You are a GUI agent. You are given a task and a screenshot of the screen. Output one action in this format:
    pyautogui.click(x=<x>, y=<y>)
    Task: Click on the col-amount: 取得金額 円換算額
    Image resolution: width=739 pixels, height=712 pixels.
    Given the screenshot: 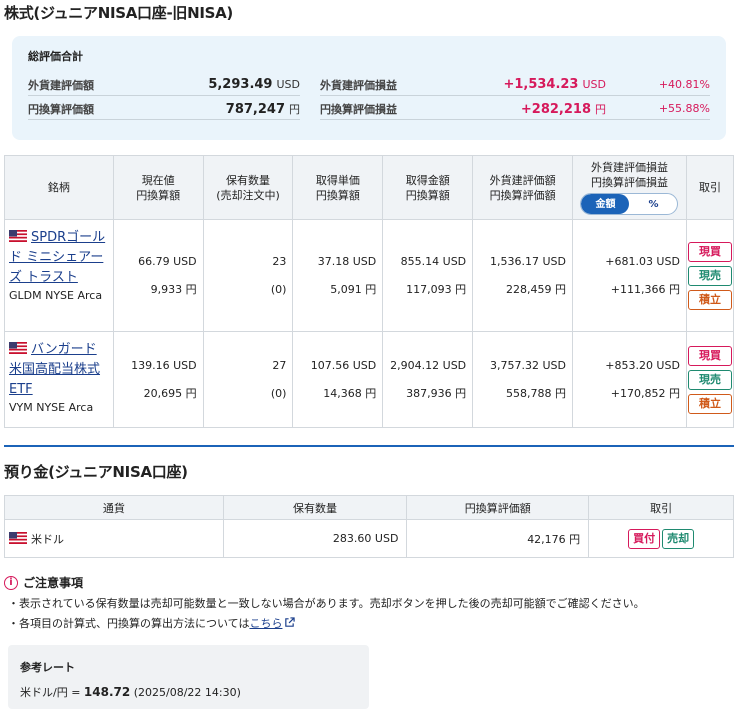 What is the action you would take?
    pyautogui.click(x=428, y=187)
    